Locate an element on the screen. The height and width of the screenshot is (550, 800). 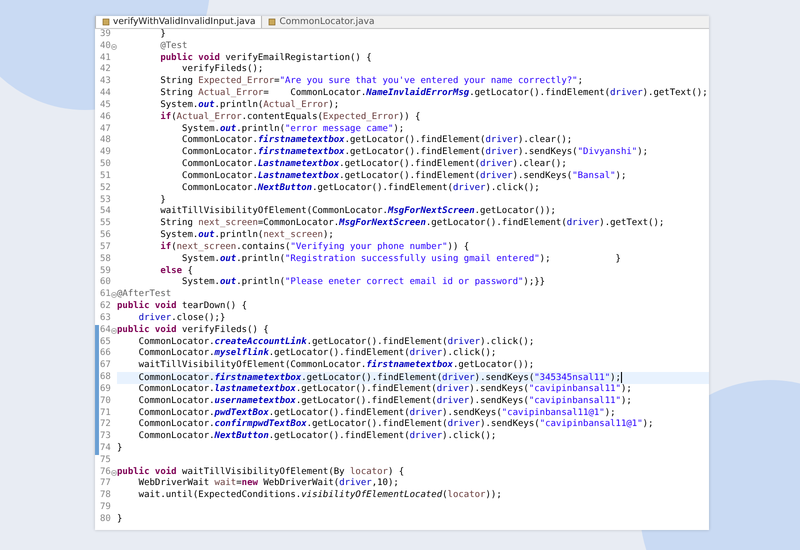
text-cursor is located at coordinates (621, 378).